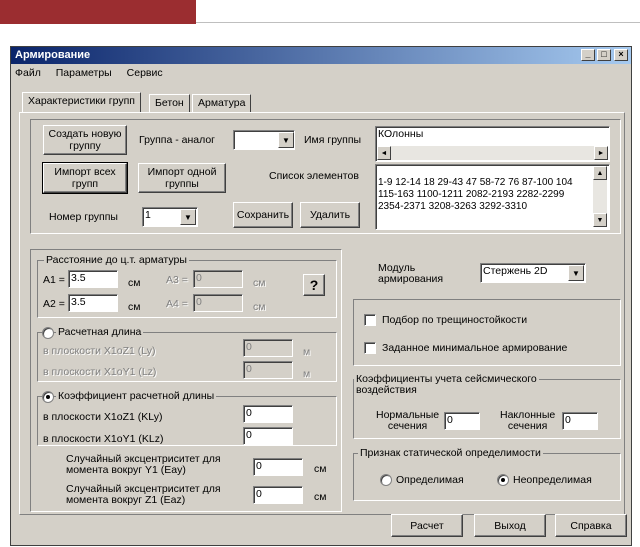 Image resolution: width=640 pixels, height=547 pixels. I want to click on a3-input: 0, so click(218, 279).